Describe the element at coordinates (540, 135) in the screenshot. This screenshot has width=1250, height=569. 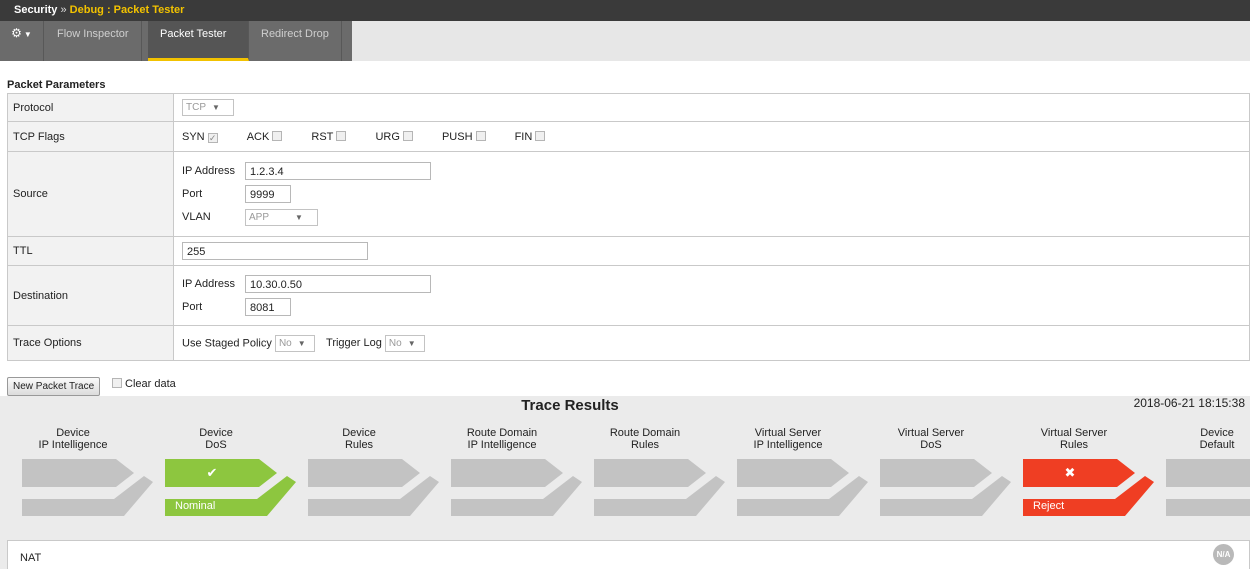
I see `flag-fin-checkbox` at that location.